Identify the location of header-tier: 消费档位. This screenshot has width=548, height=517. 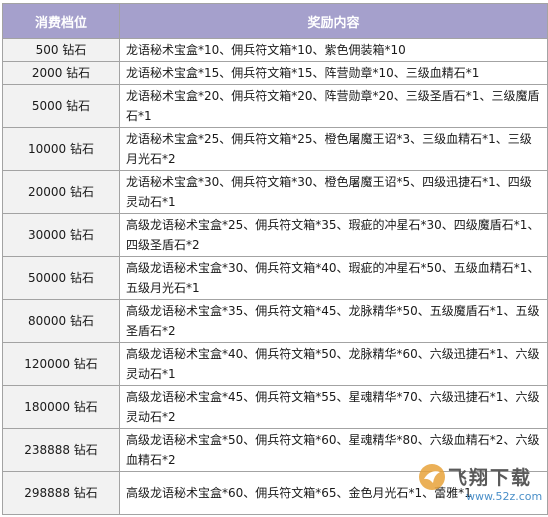
(61, 21).